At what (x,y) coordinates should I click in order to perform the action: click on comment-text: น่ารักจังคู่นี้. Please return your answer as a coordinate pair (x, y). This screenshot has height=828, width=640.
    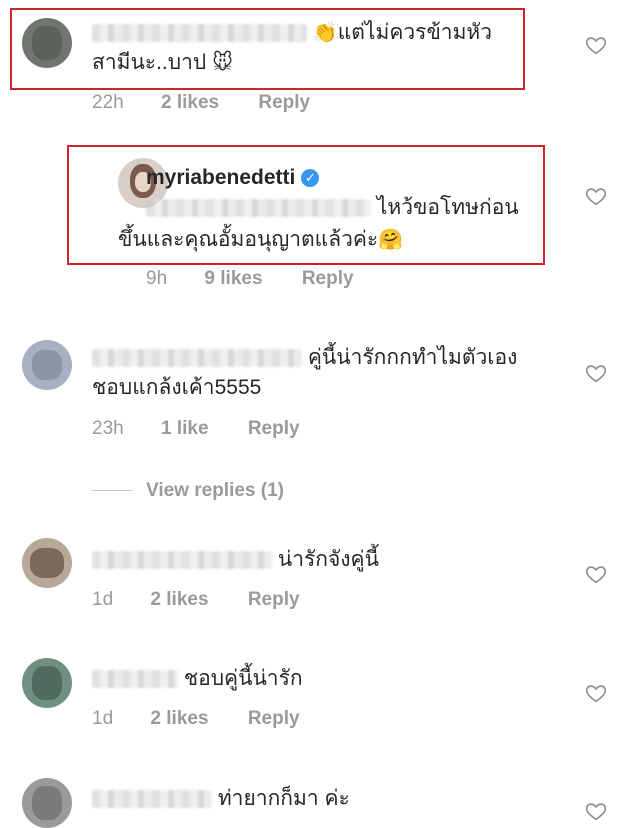
    Looking at the image, I should click on (235, 560).